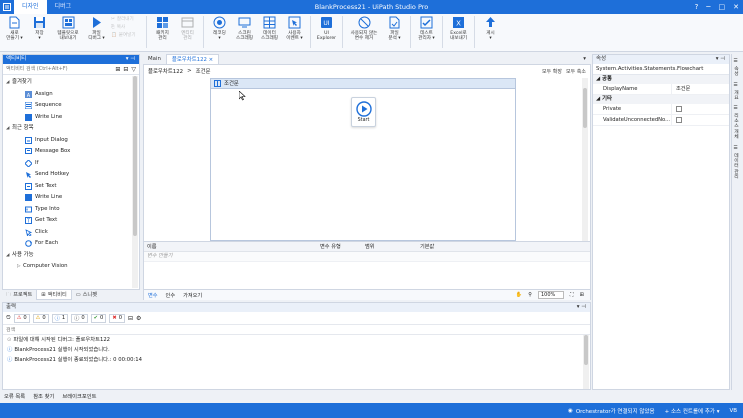 The width and height of the screenshot is (743, 418). What do you see at coordinates (661, 79) in the screenshot?
I see `property-category: ◢ 공통` at bounding box center [661, 79].